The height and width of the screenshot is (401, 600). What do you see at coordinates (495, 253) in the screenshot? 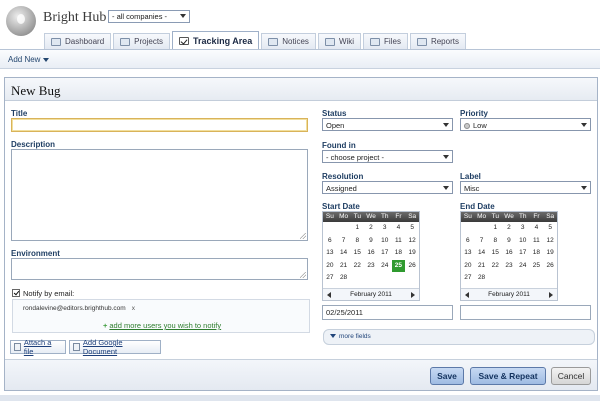
I see `end-date-day-cell: 15` at bounding box center [495, 253].